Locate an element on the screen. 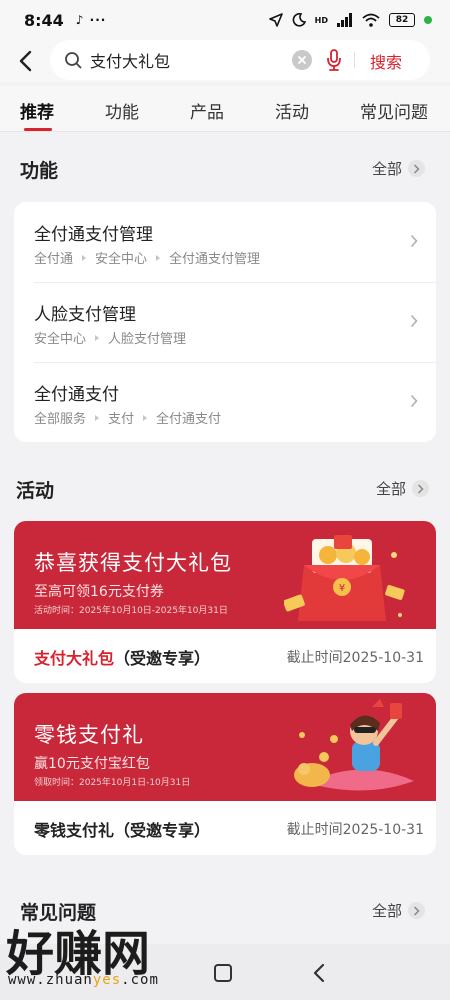 This screenshot has width=450, height=1000. search-divider is located at coordinates (354, 60).